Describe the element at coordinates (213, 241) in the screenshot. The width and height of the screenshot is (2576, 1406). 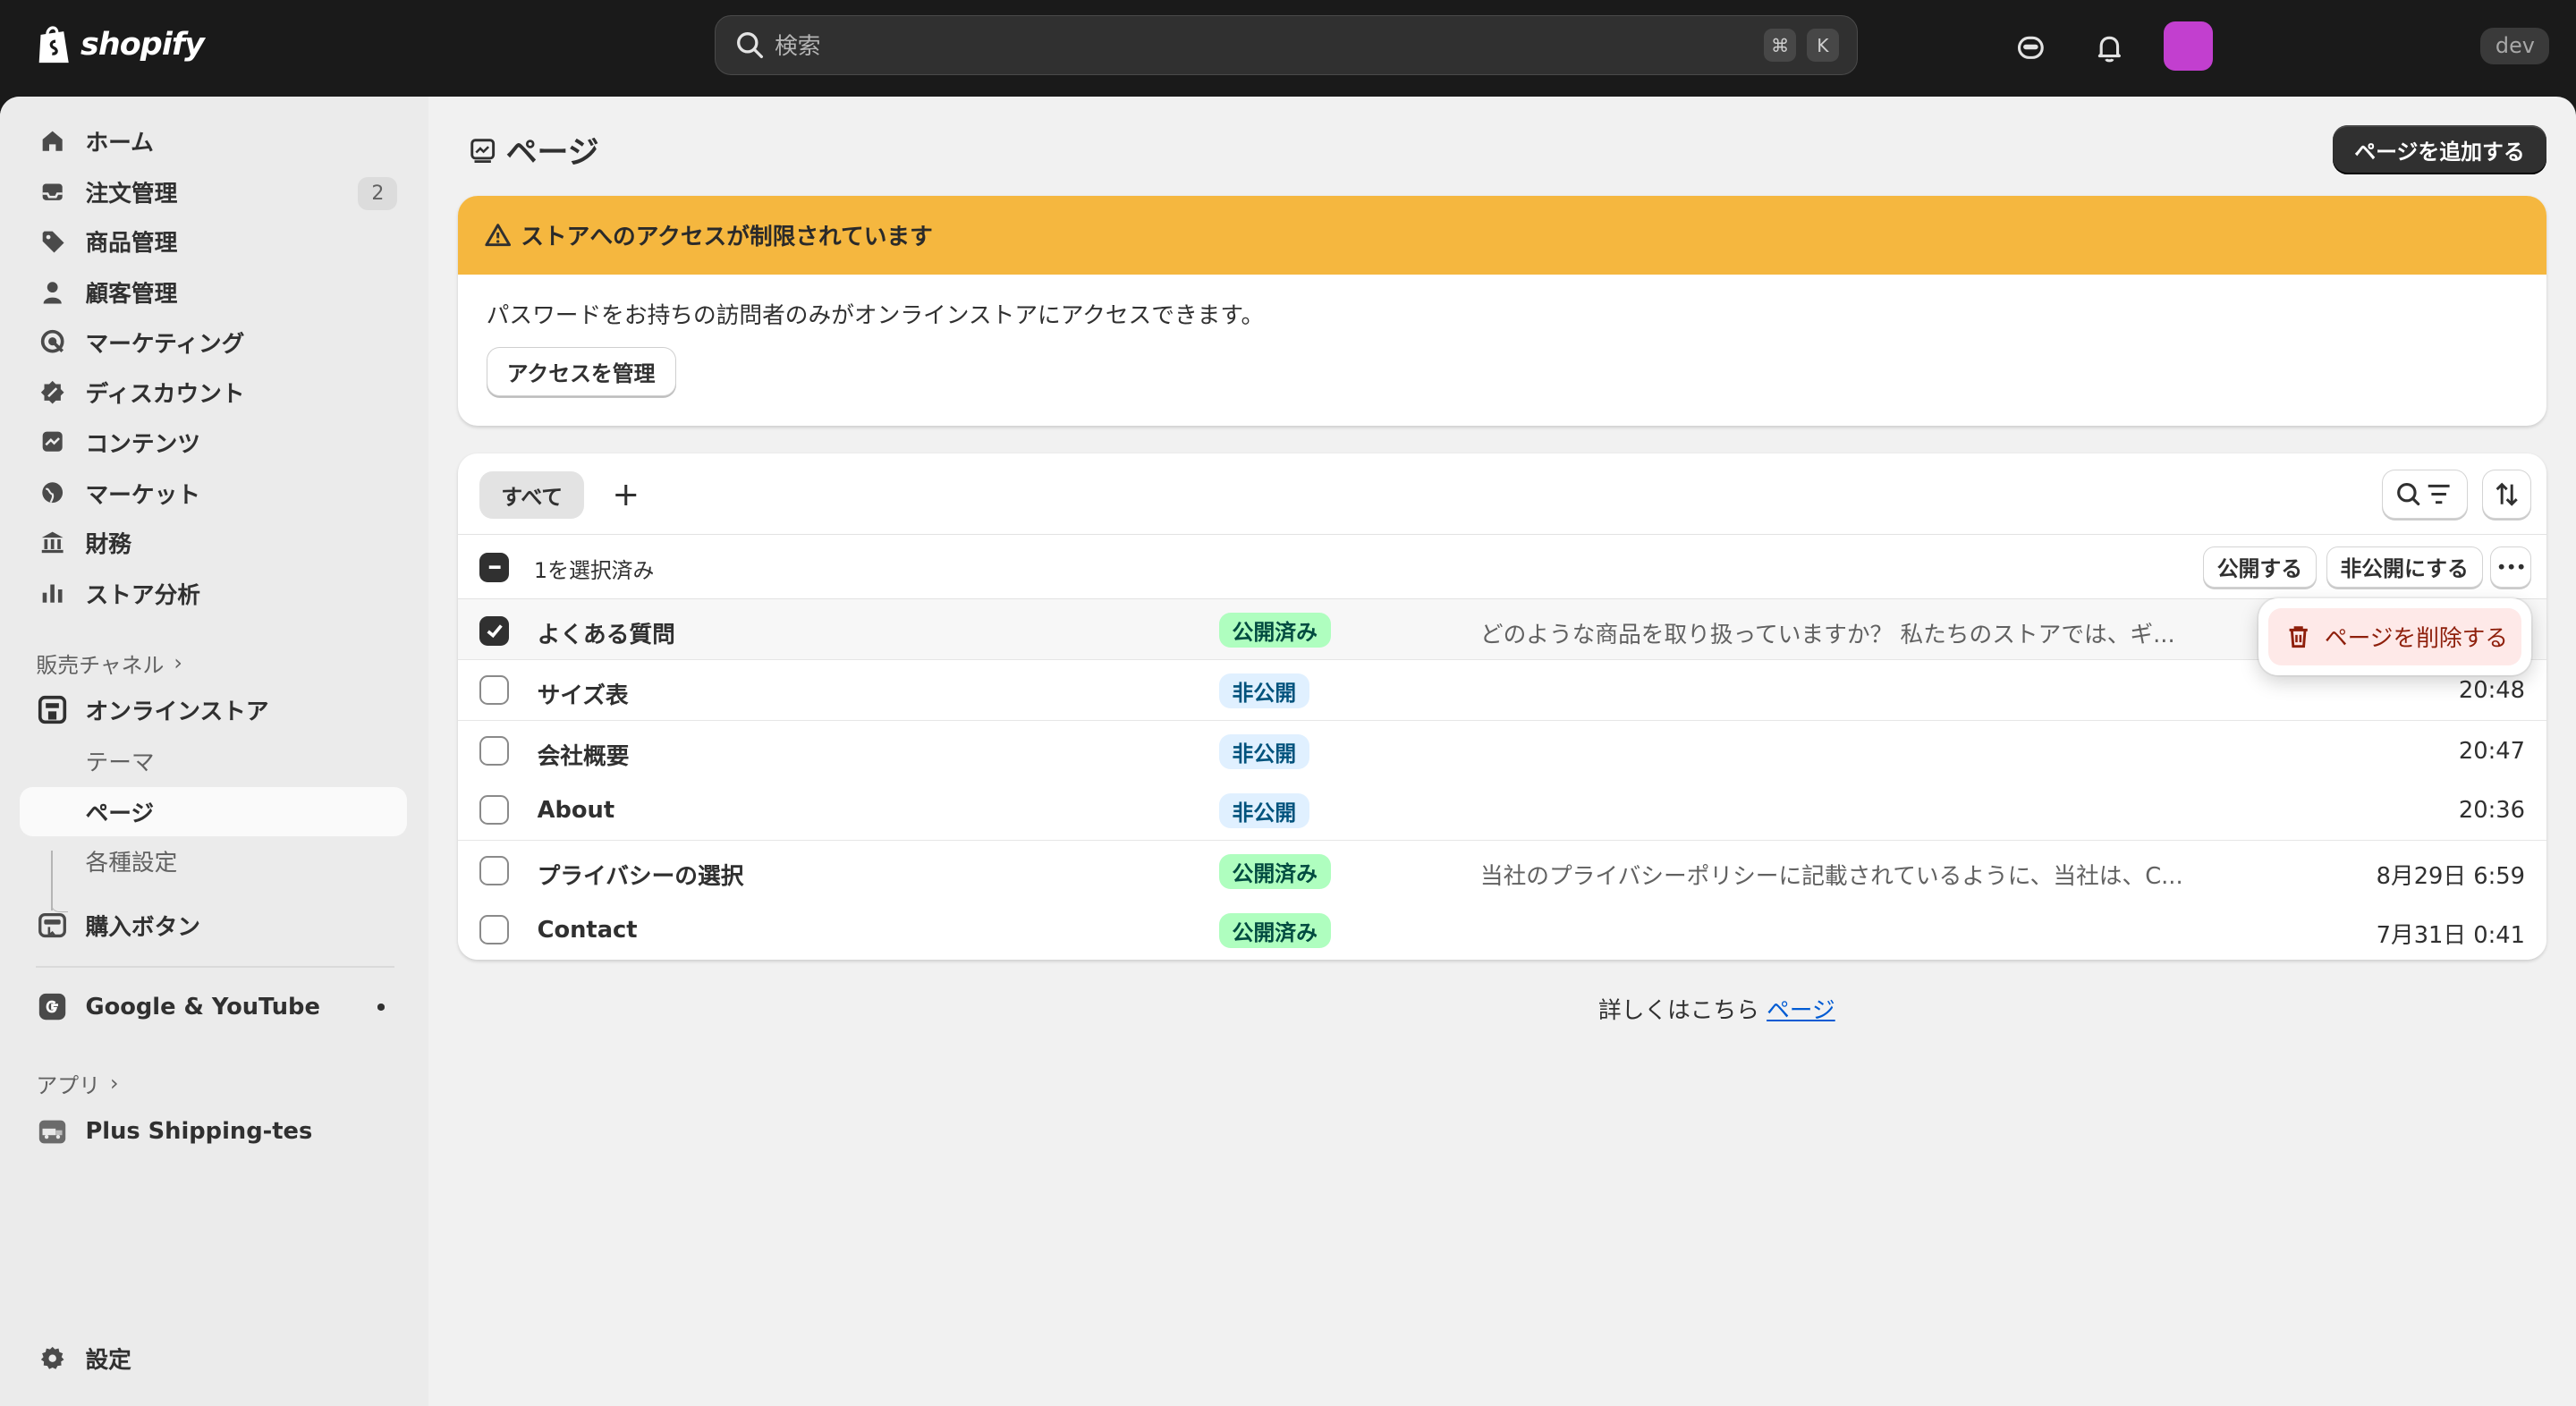
I see `sidebar-item-products: 商品管理` at that location.